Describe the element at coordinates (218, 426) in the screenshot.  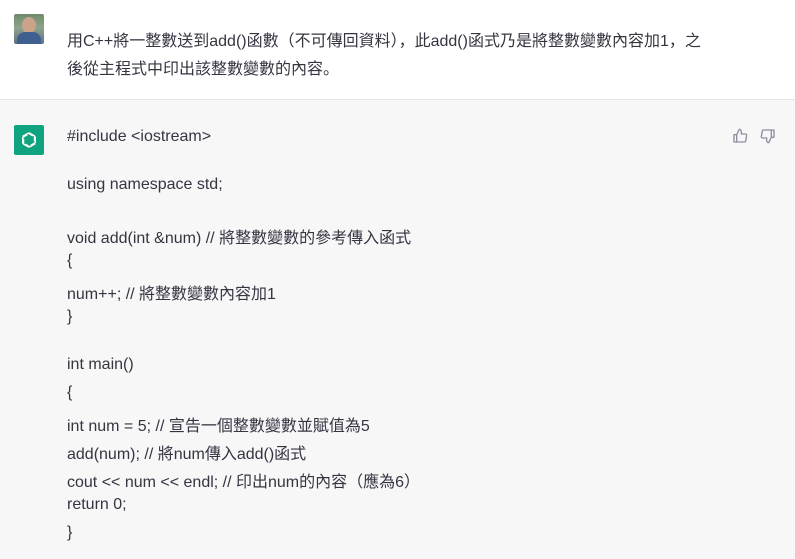
I see `code-line: int num = 5; // 宣告一個整數變數並賦值為5` at that location.